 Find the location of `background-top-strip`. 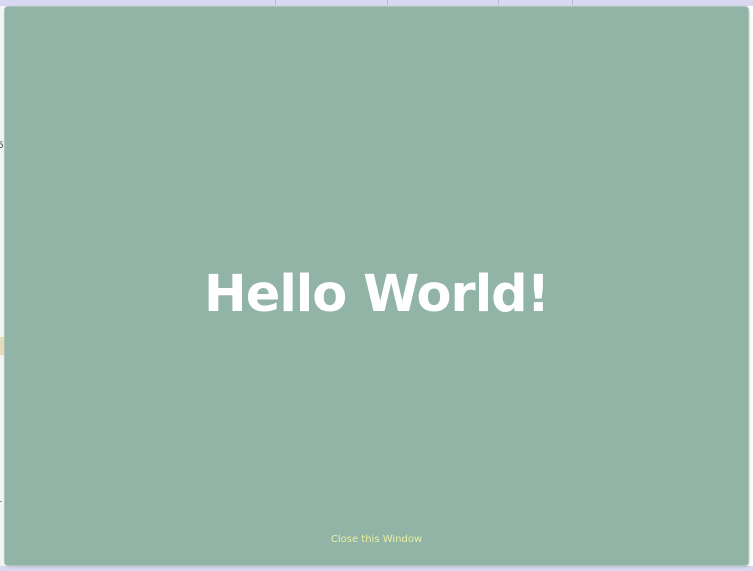

background-top-strip is located at coordinates (376, 3).